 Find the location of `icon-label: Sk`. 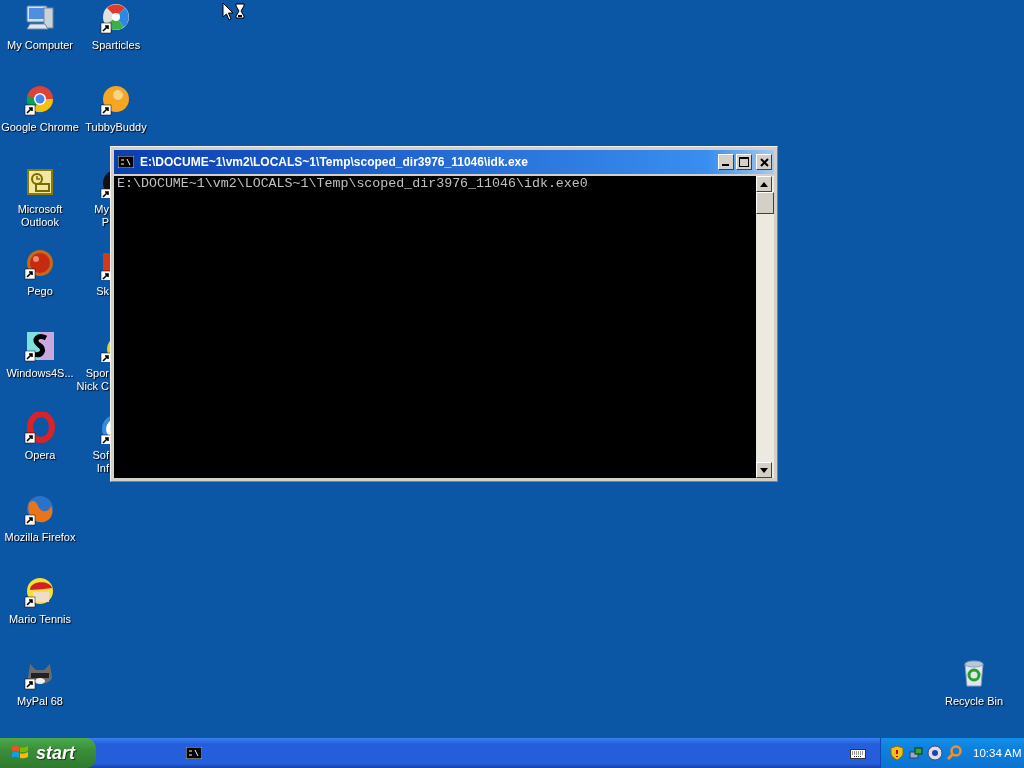

icon-label: Sk is located at coordinates (102, 291).